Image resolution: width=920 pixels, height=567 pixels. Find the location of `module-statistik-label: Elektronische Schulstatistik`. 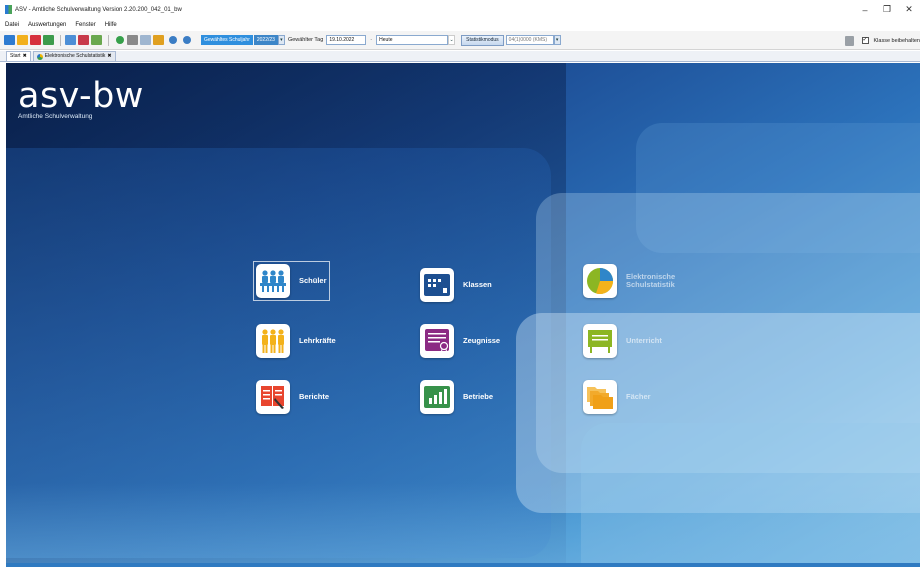

module-statistik-label: Elektronische Schulstatistik is located at coordinates (651, 280).